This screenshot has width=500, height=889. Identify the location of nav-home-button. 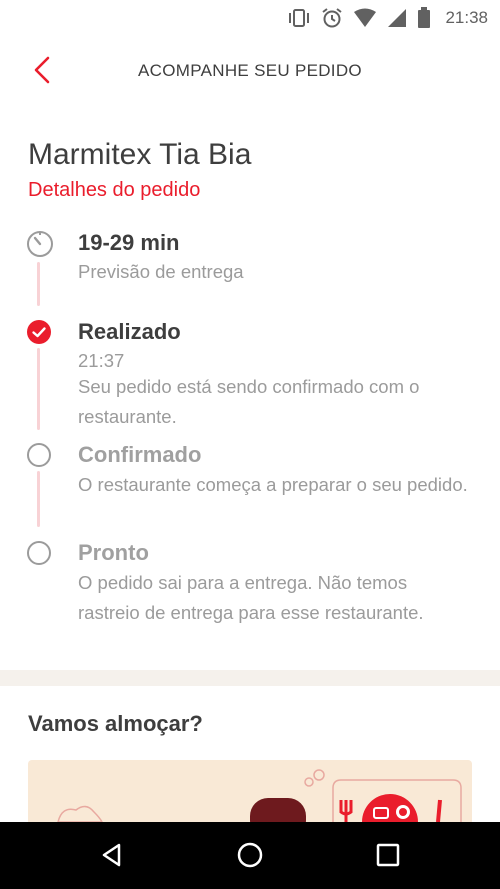
(250, 857).